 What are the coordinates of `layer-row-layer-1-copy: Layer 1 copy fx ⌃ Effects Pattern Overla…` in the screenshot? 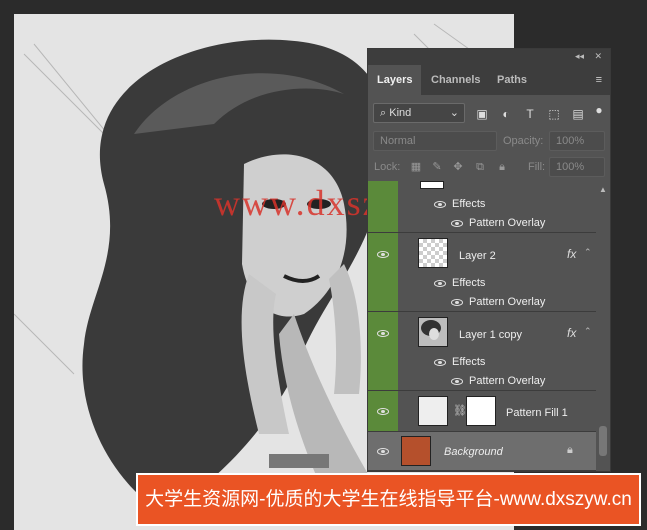 It's located at (482, 351).